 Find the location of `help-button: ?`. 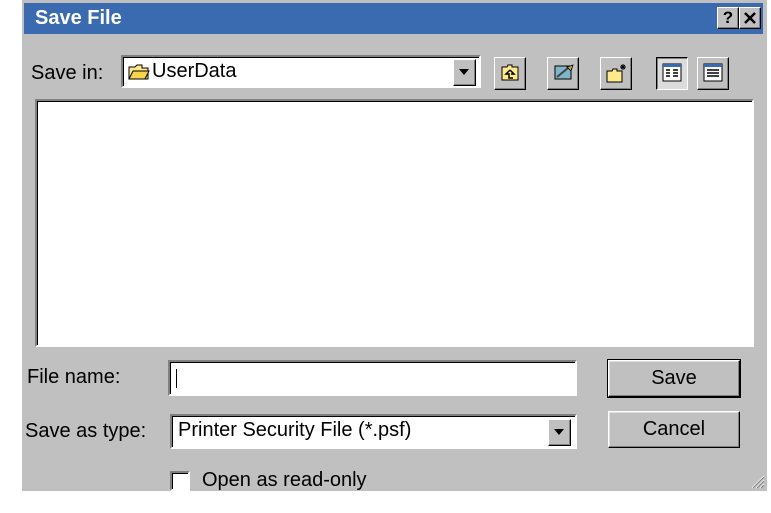

help-button: ? is located at coordinates (728, 18).